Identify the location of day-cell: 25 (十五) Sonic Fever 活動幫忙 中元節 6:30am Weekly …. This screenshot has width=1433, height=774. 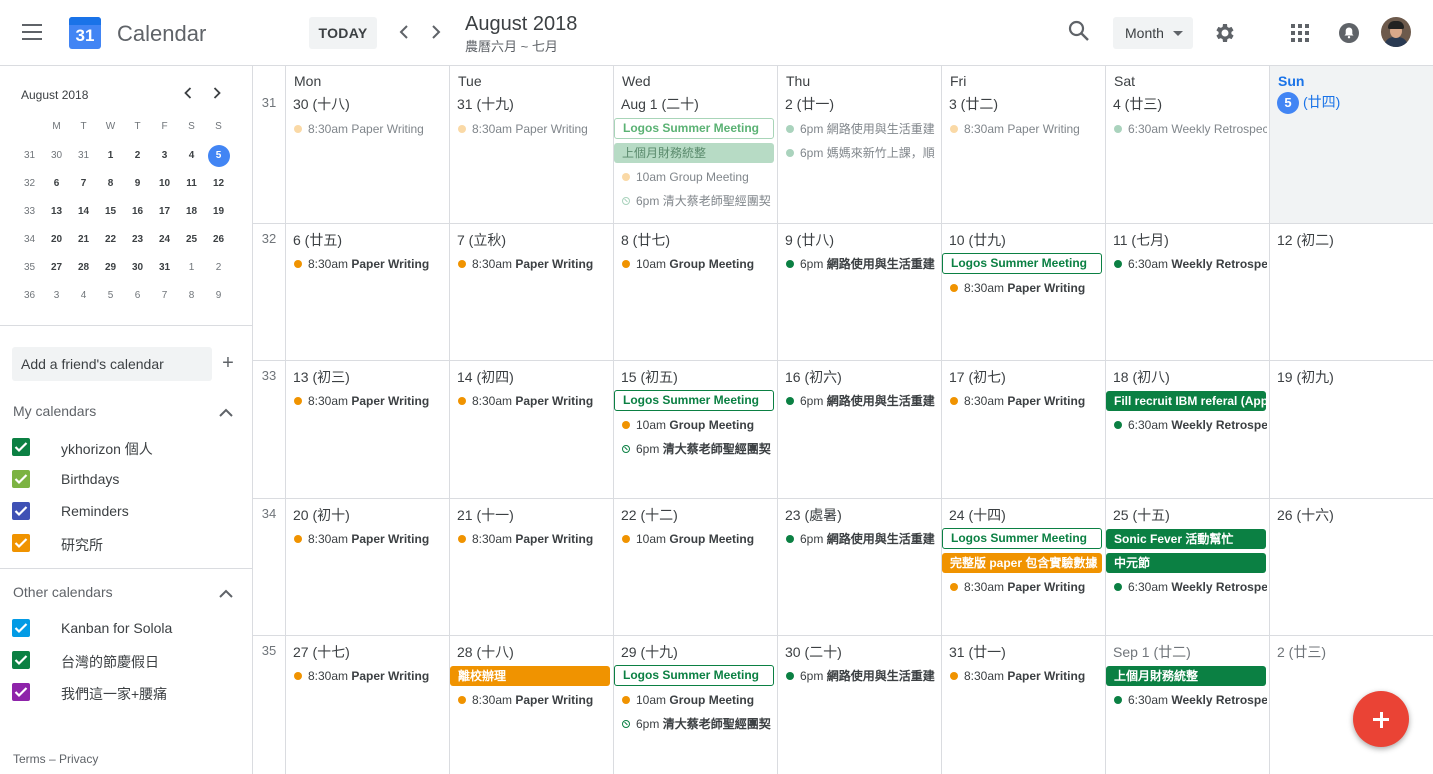
(1187, 566).